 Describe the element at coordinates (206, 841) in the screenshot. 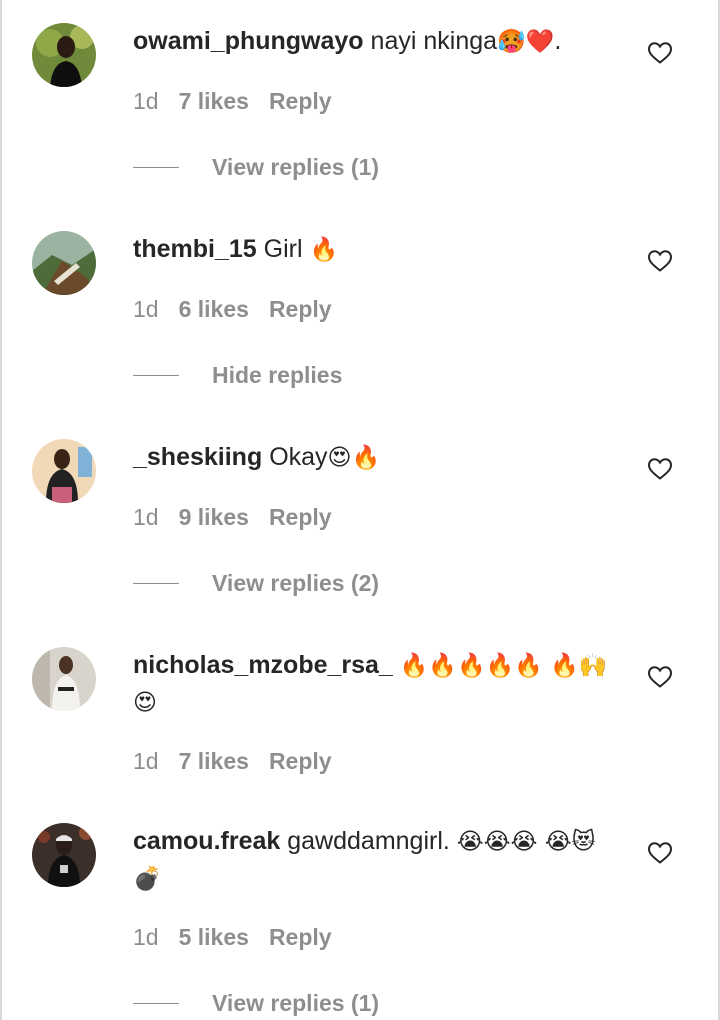

I see `comment-username: camou.freak` at that location.